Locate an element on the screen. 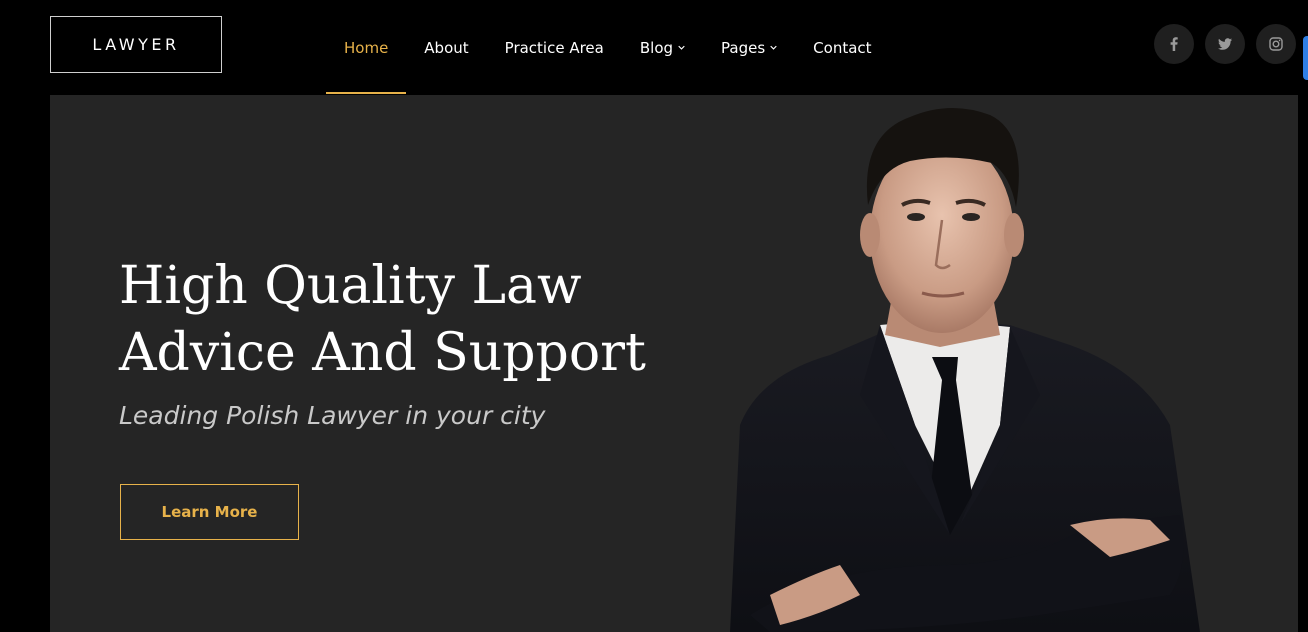 The image size is (1308, 632). nav-home-label: Home is located at coordinates (366, 47).